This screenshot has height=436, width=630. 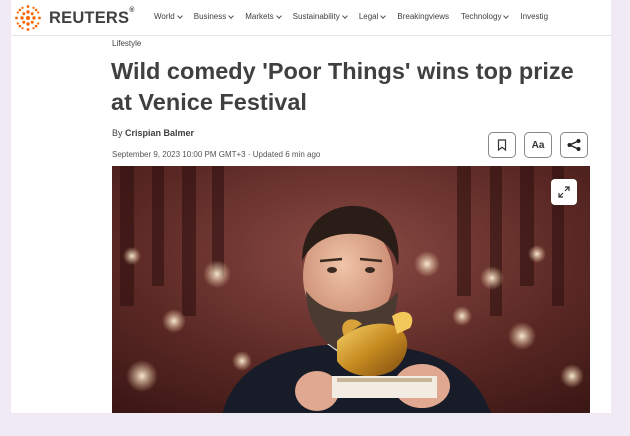 What do you see at coordinates (373, 16) in the screenshot?
I see `nav-item-legal: Legal` at bounding box center [373, 16].